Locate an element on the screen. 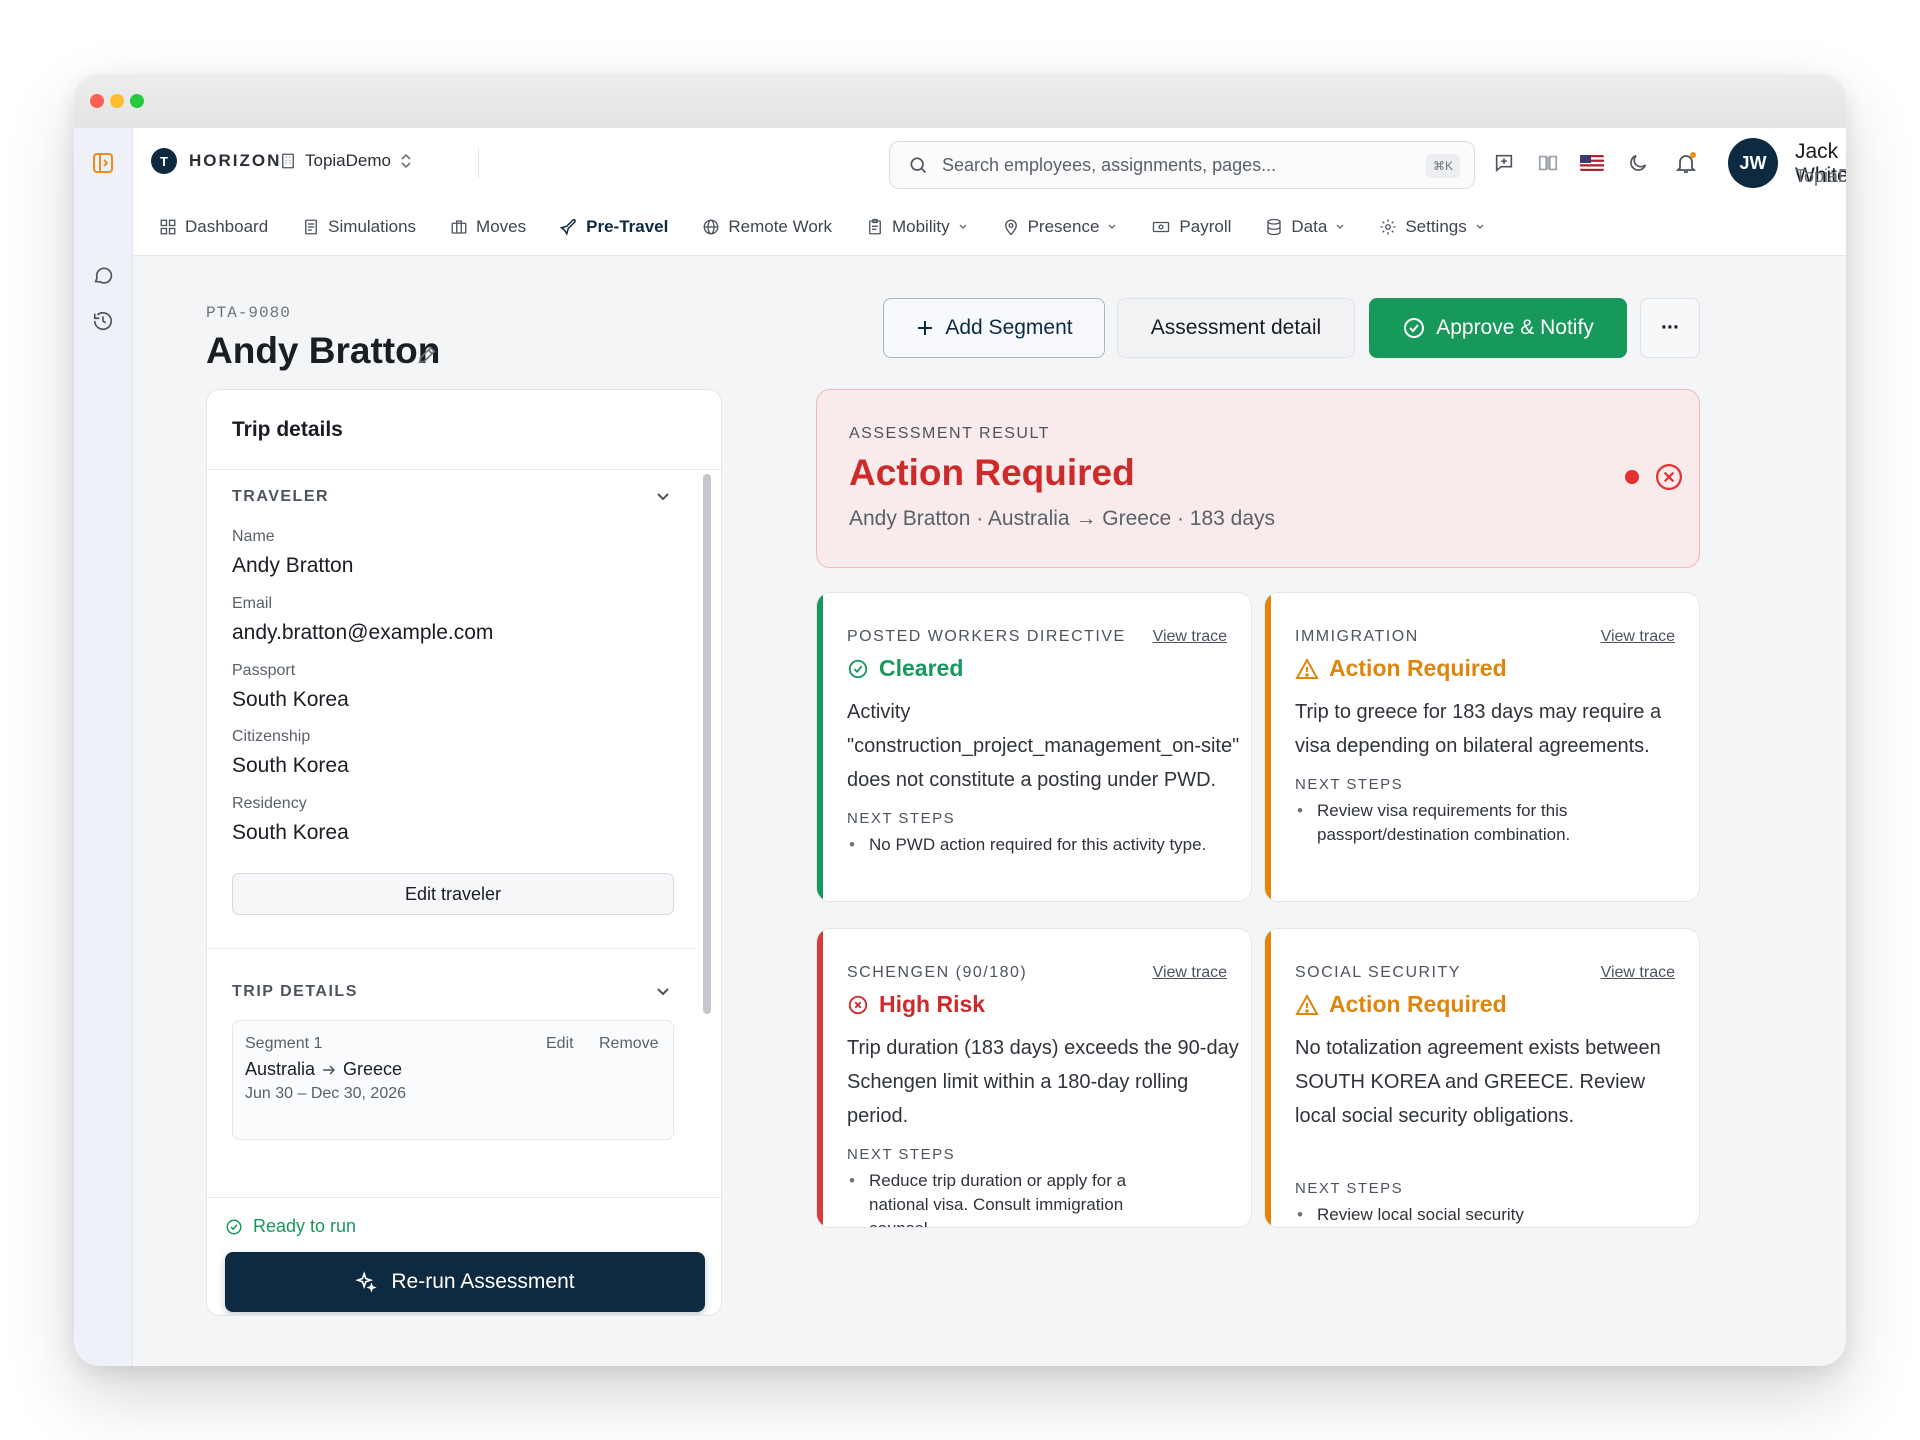 Image resolution: width=1920 pixels, height=1440 pixels. ready-status: Ready to run is located at coordinates (290, 1226).